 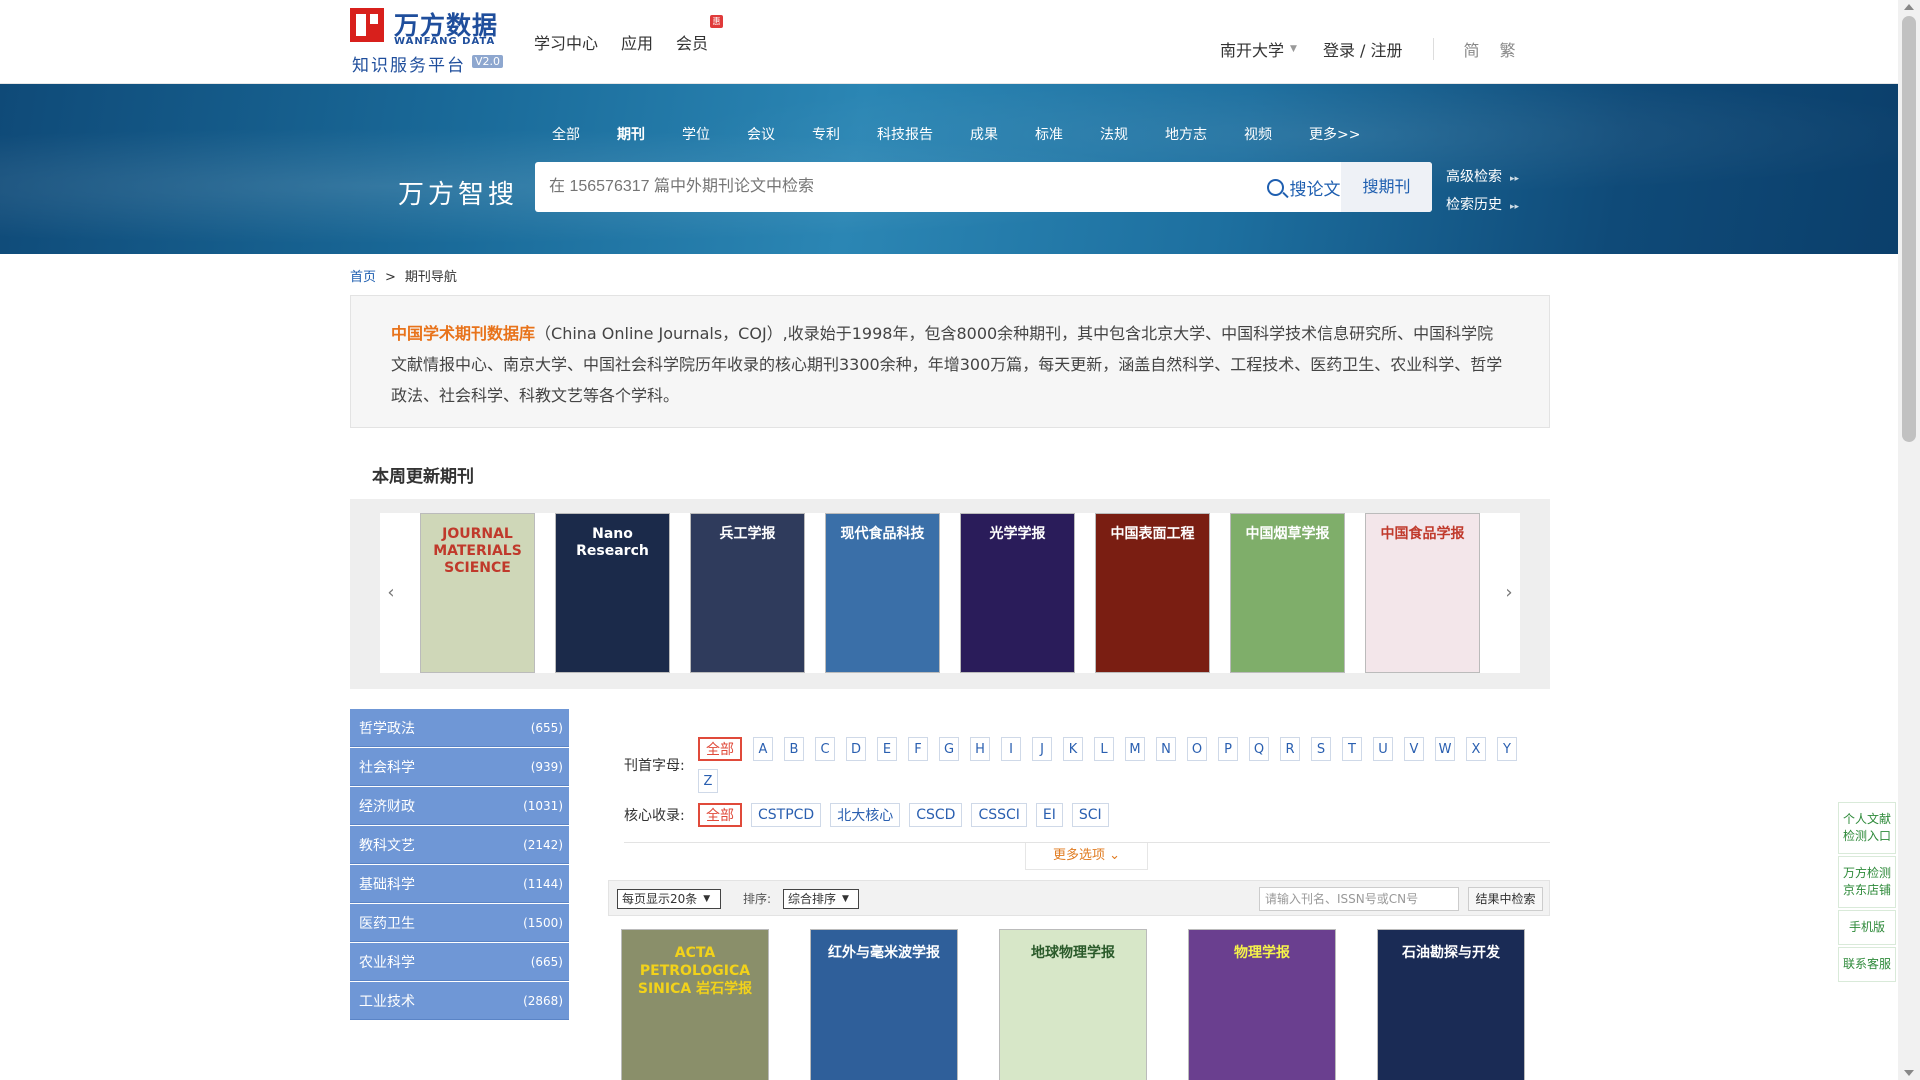 I want to click on more-options-button: 更多选项 ⌄, so click(x=1086, y=856).